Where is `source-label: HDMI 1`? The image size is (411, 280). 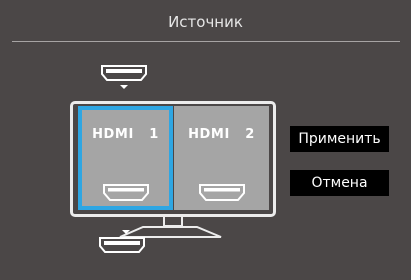
source-label: HDMI 1 is located at coordinates (125, 134).